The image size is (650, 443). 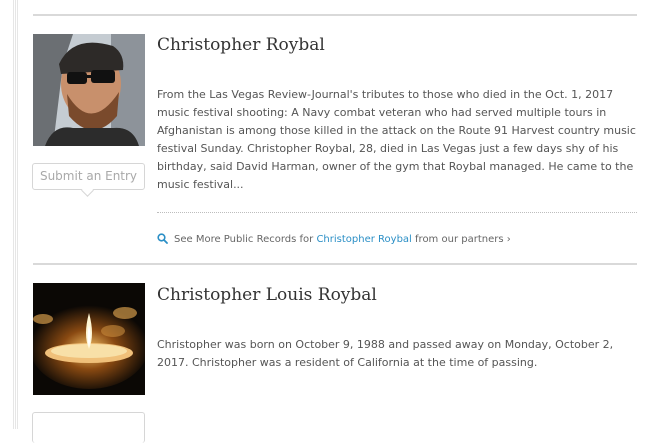 I want to click on search-icon, so click(x=162, y=240).